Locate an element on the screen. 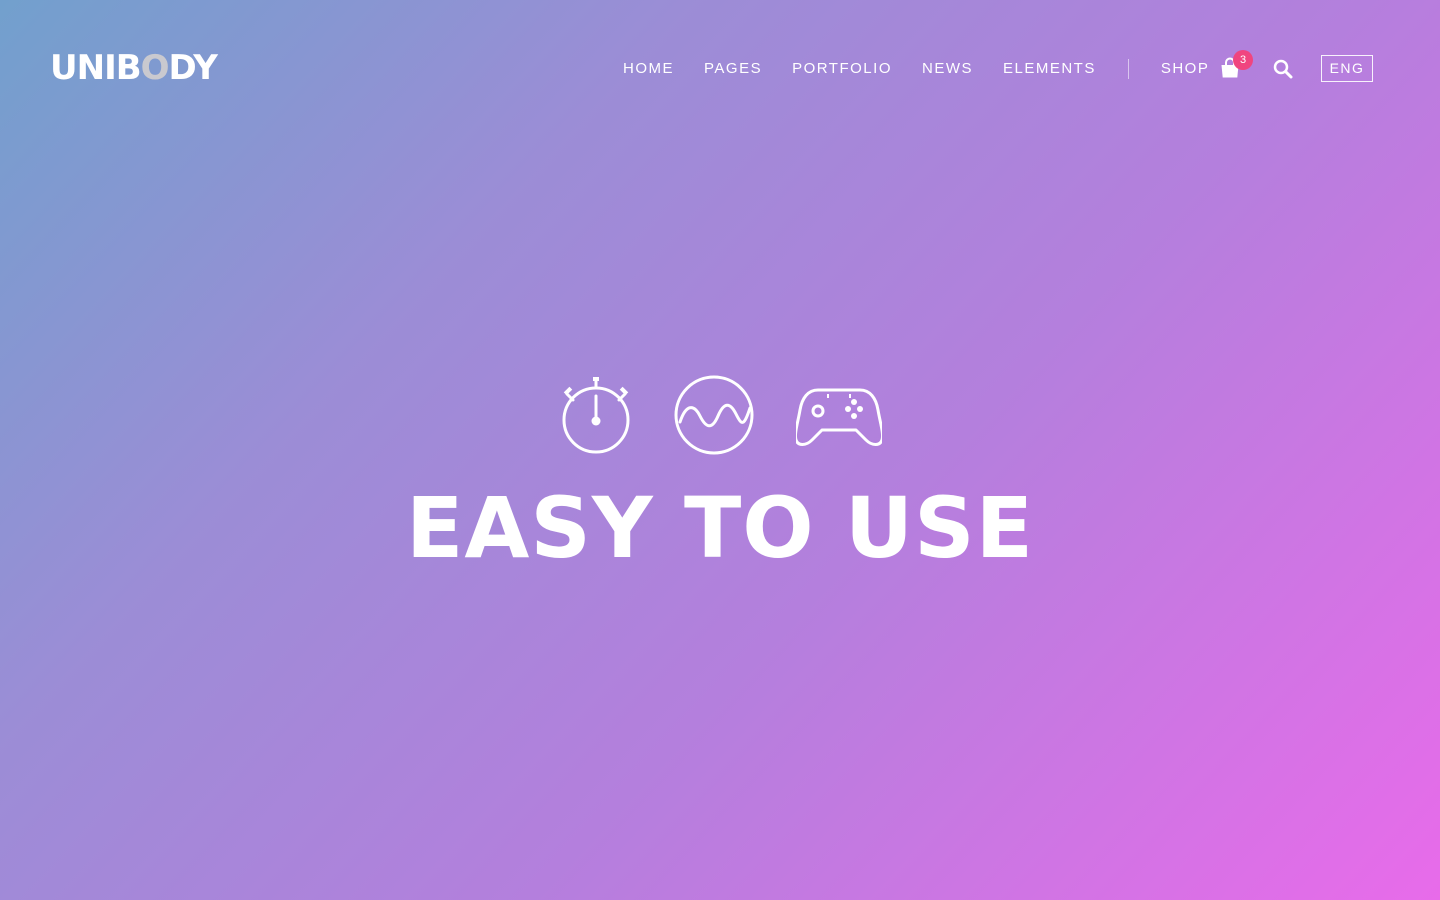 The image size is (1440, 900). nav-item-pages: PAGES is located at coordinates (733, 69).